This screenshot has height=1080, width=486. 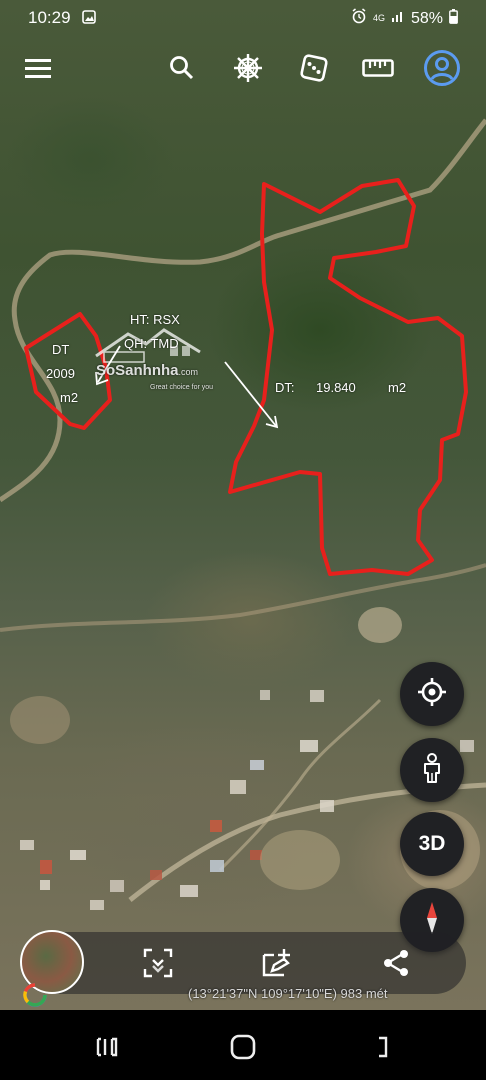 What do you see at coordinates (378, 68) in the screenshot?
I see `ruler-icon` at bounding box center [378, 68].